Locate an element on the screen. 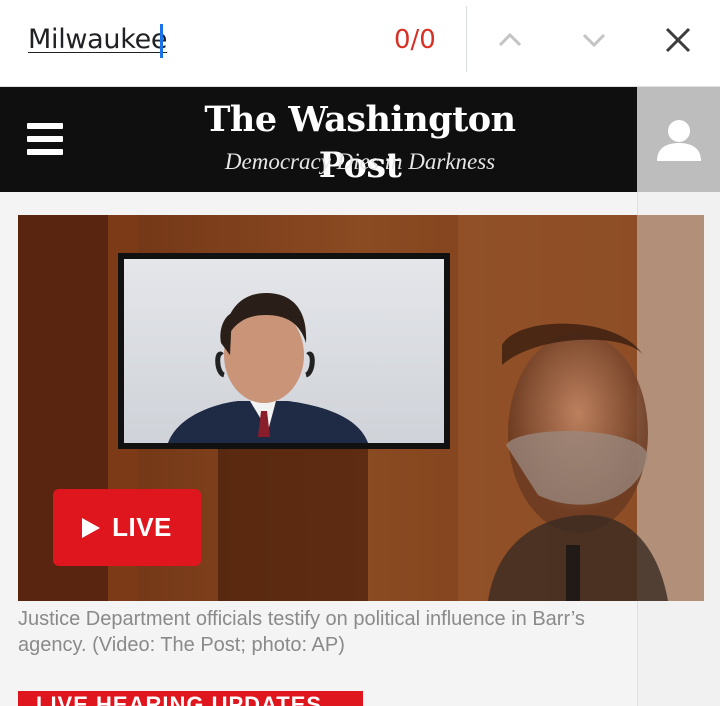 This screenshot has height=706, width=720. live-label: LIVE is located at coordinates (142, 527).